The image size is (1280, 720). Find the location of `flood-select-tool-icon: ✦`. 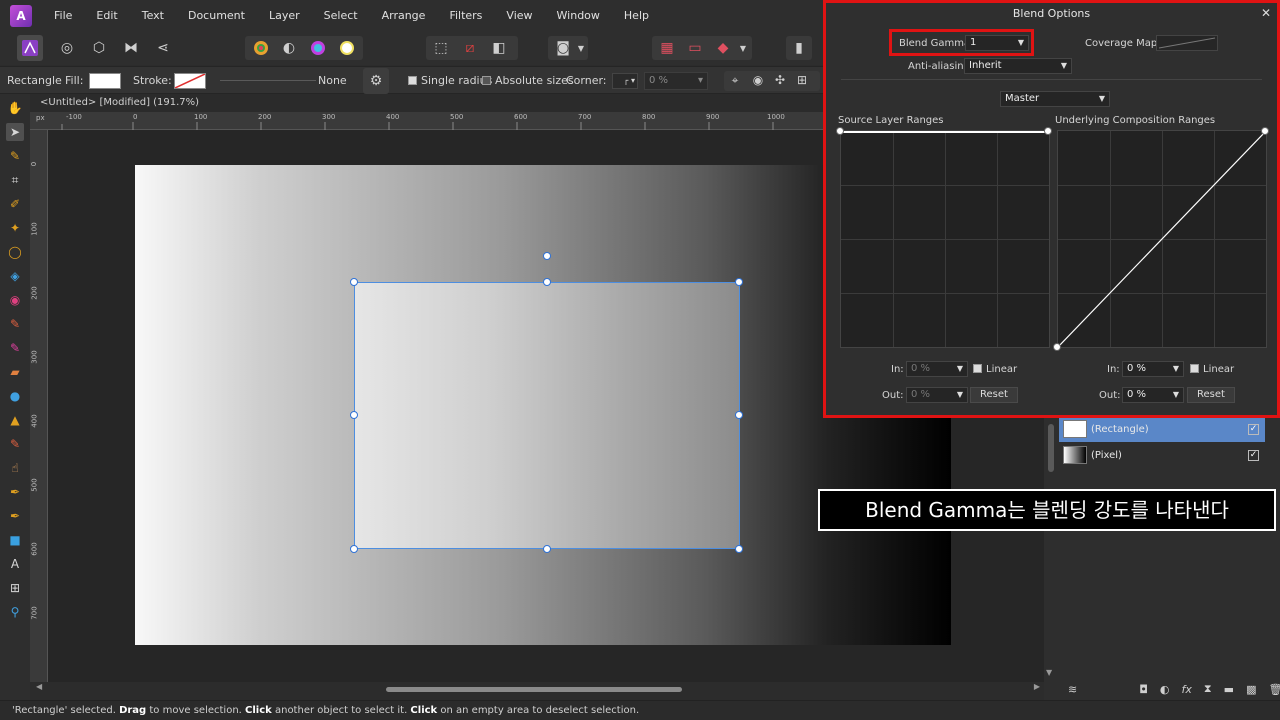

flood-select-tool-icon: ✦ is located at coordinates (15, 228).